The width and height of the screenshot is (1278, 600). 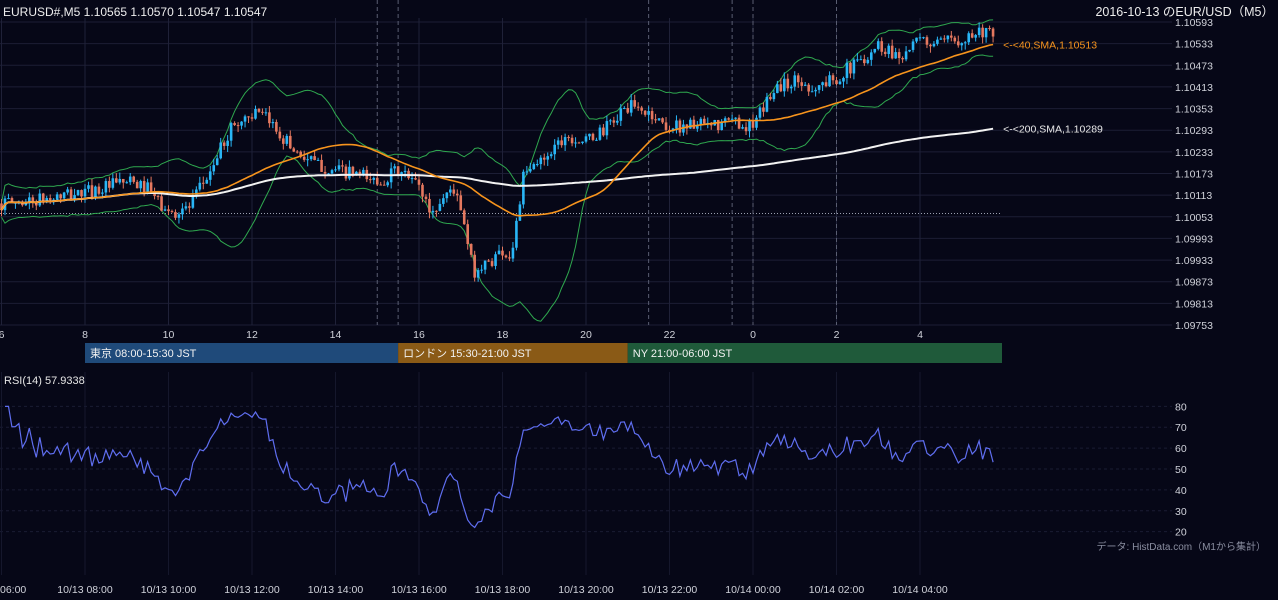 What do you see at coordinates (1184, 12) in the screenshot?
I see `chart-title: 2016-10-13 のEUR/USD（M5）` at bounding box center [1184, 12].